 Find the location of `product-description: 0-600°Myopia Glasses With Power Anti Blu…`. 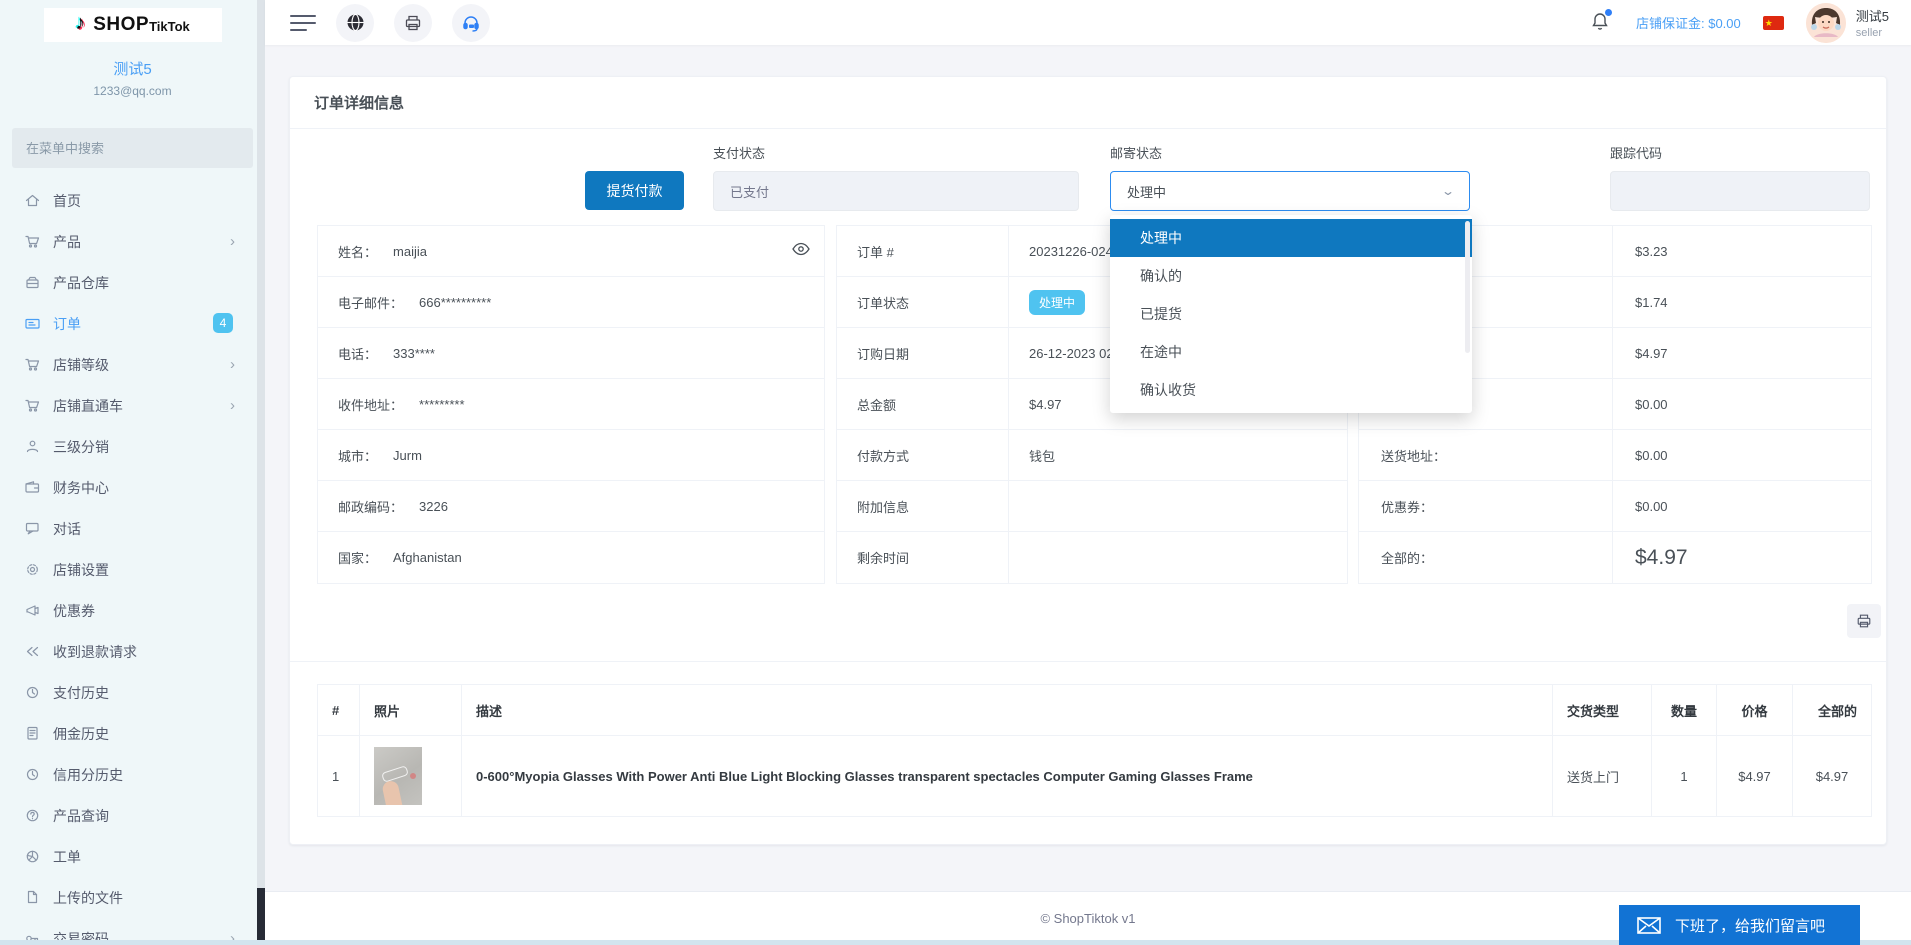

product-description: 0-600°Myopia Glasses With Power Anti Blu… is located at coordinates (1007, 776).